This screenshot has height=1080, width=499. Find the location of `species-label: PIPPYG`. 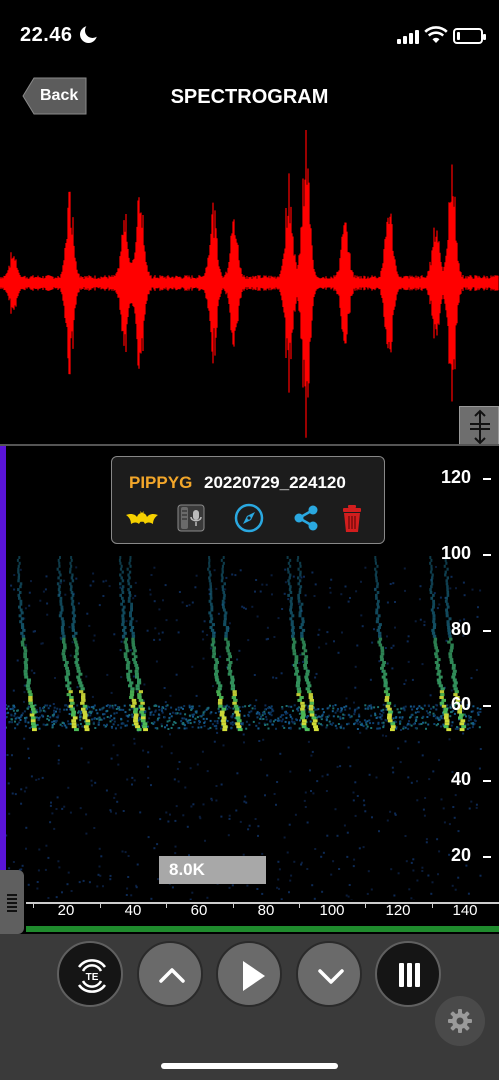

species-label: PIPPYG is located at coordinates (161, 482).